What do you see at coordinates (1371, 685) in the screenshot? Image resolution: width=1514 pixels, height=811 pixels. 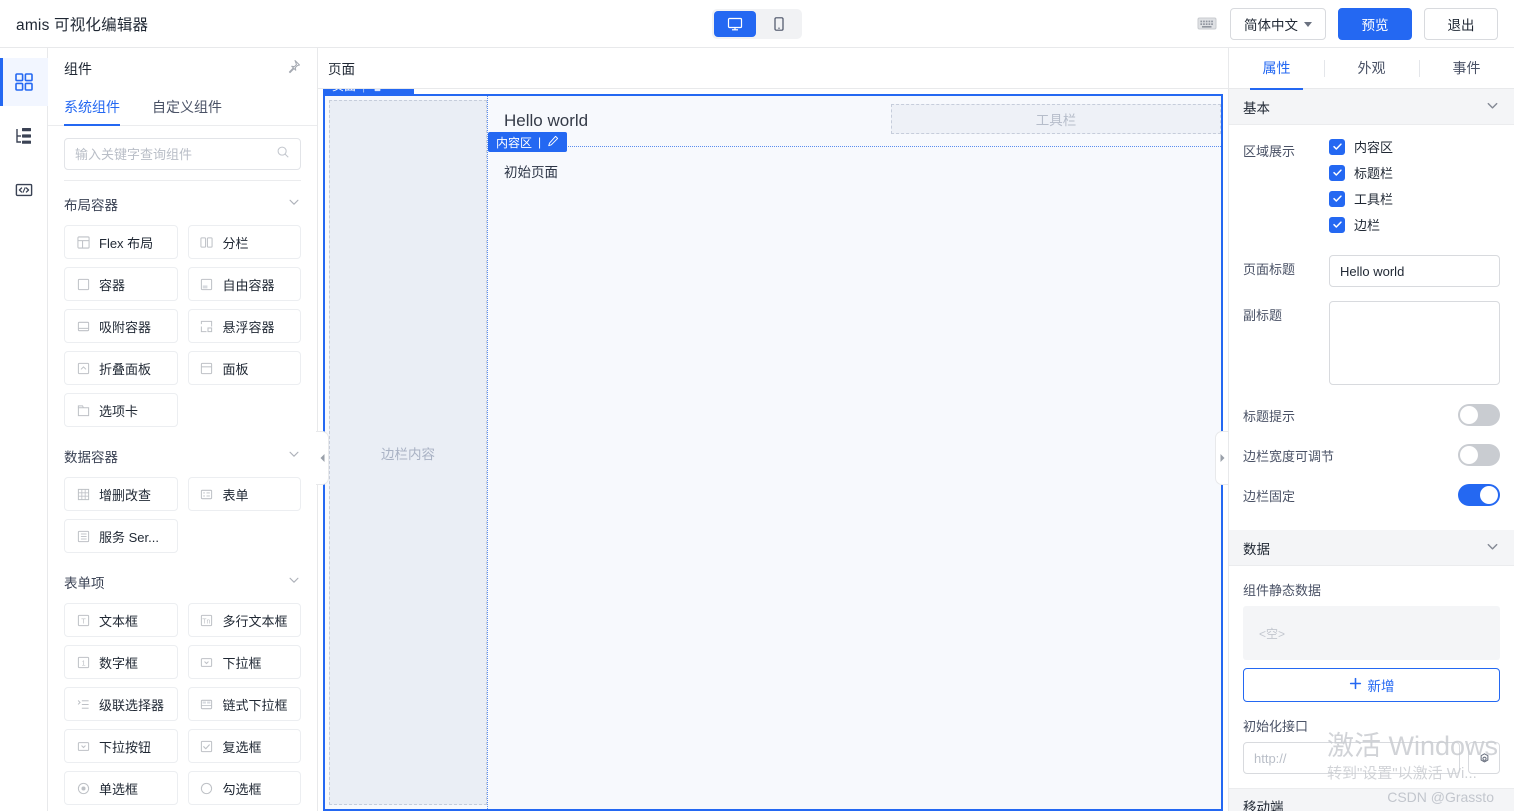 I see `add-static-data-button: 新增` at bounding box center [1371, 685].